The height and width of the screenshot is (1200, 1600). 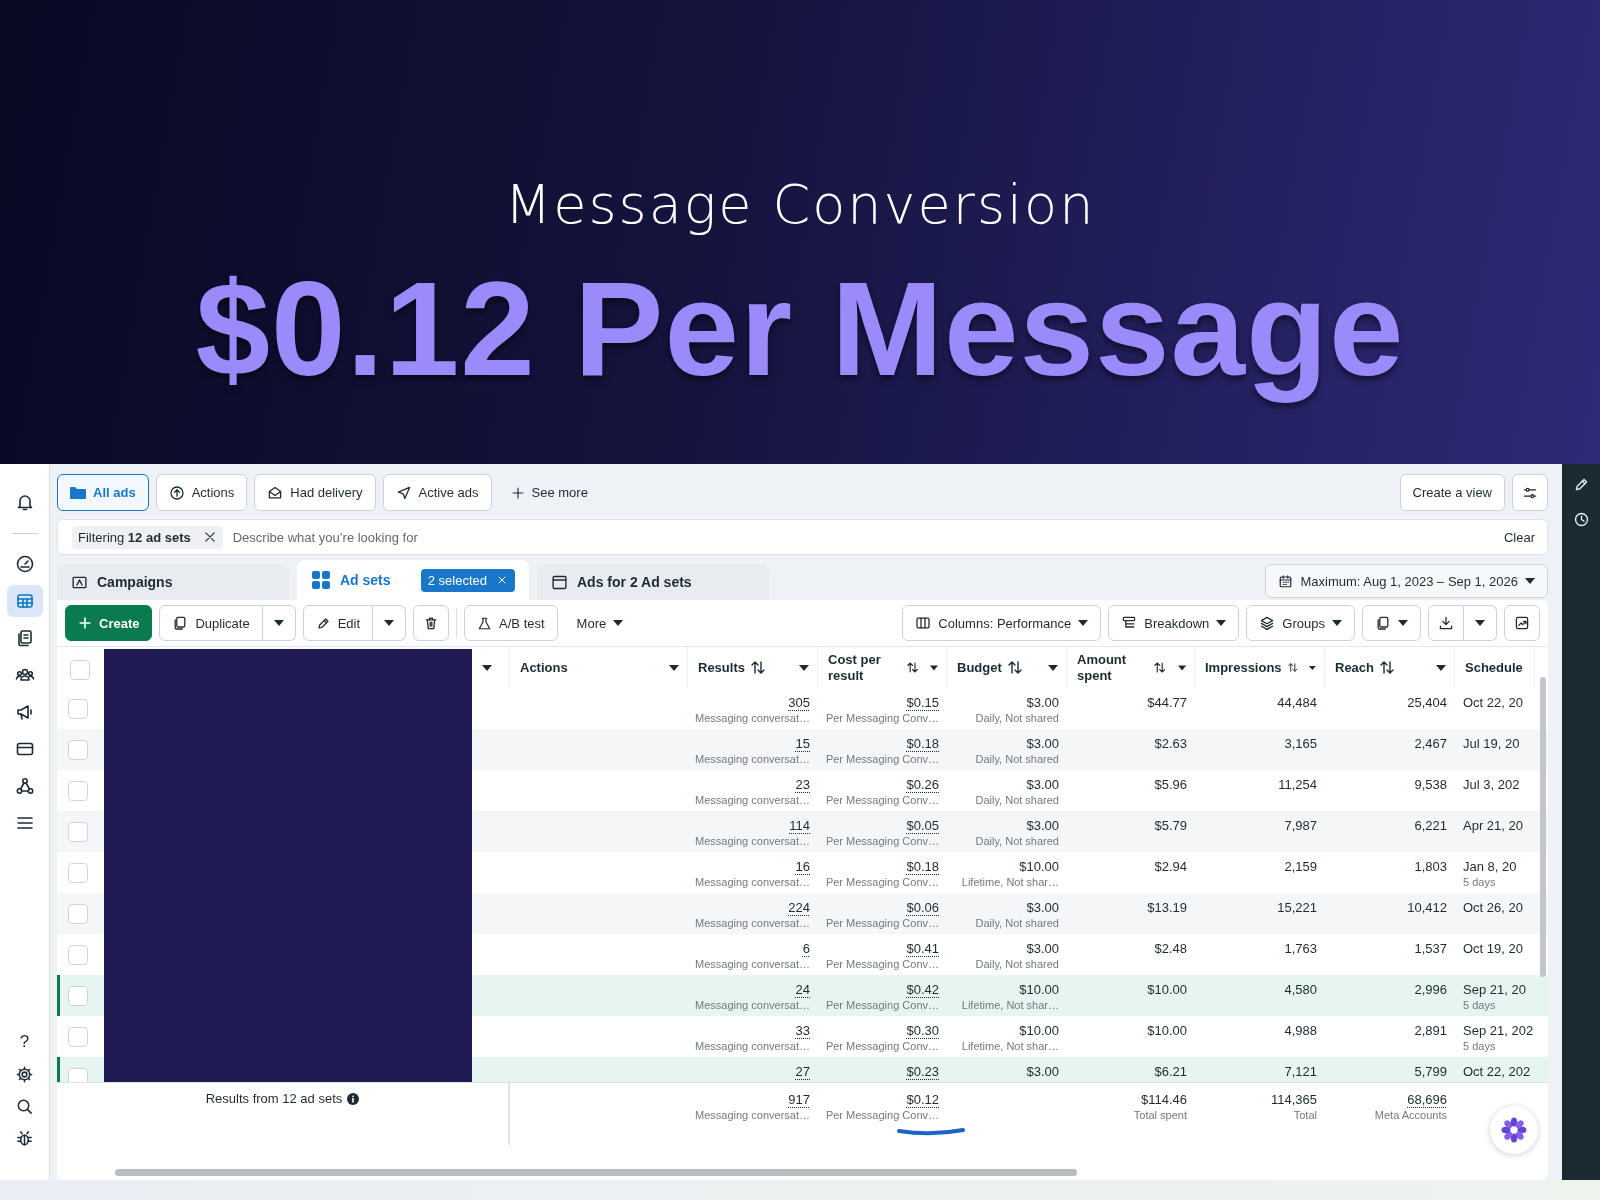 I want to click on pencil-icon, so click(x=323, y=623).